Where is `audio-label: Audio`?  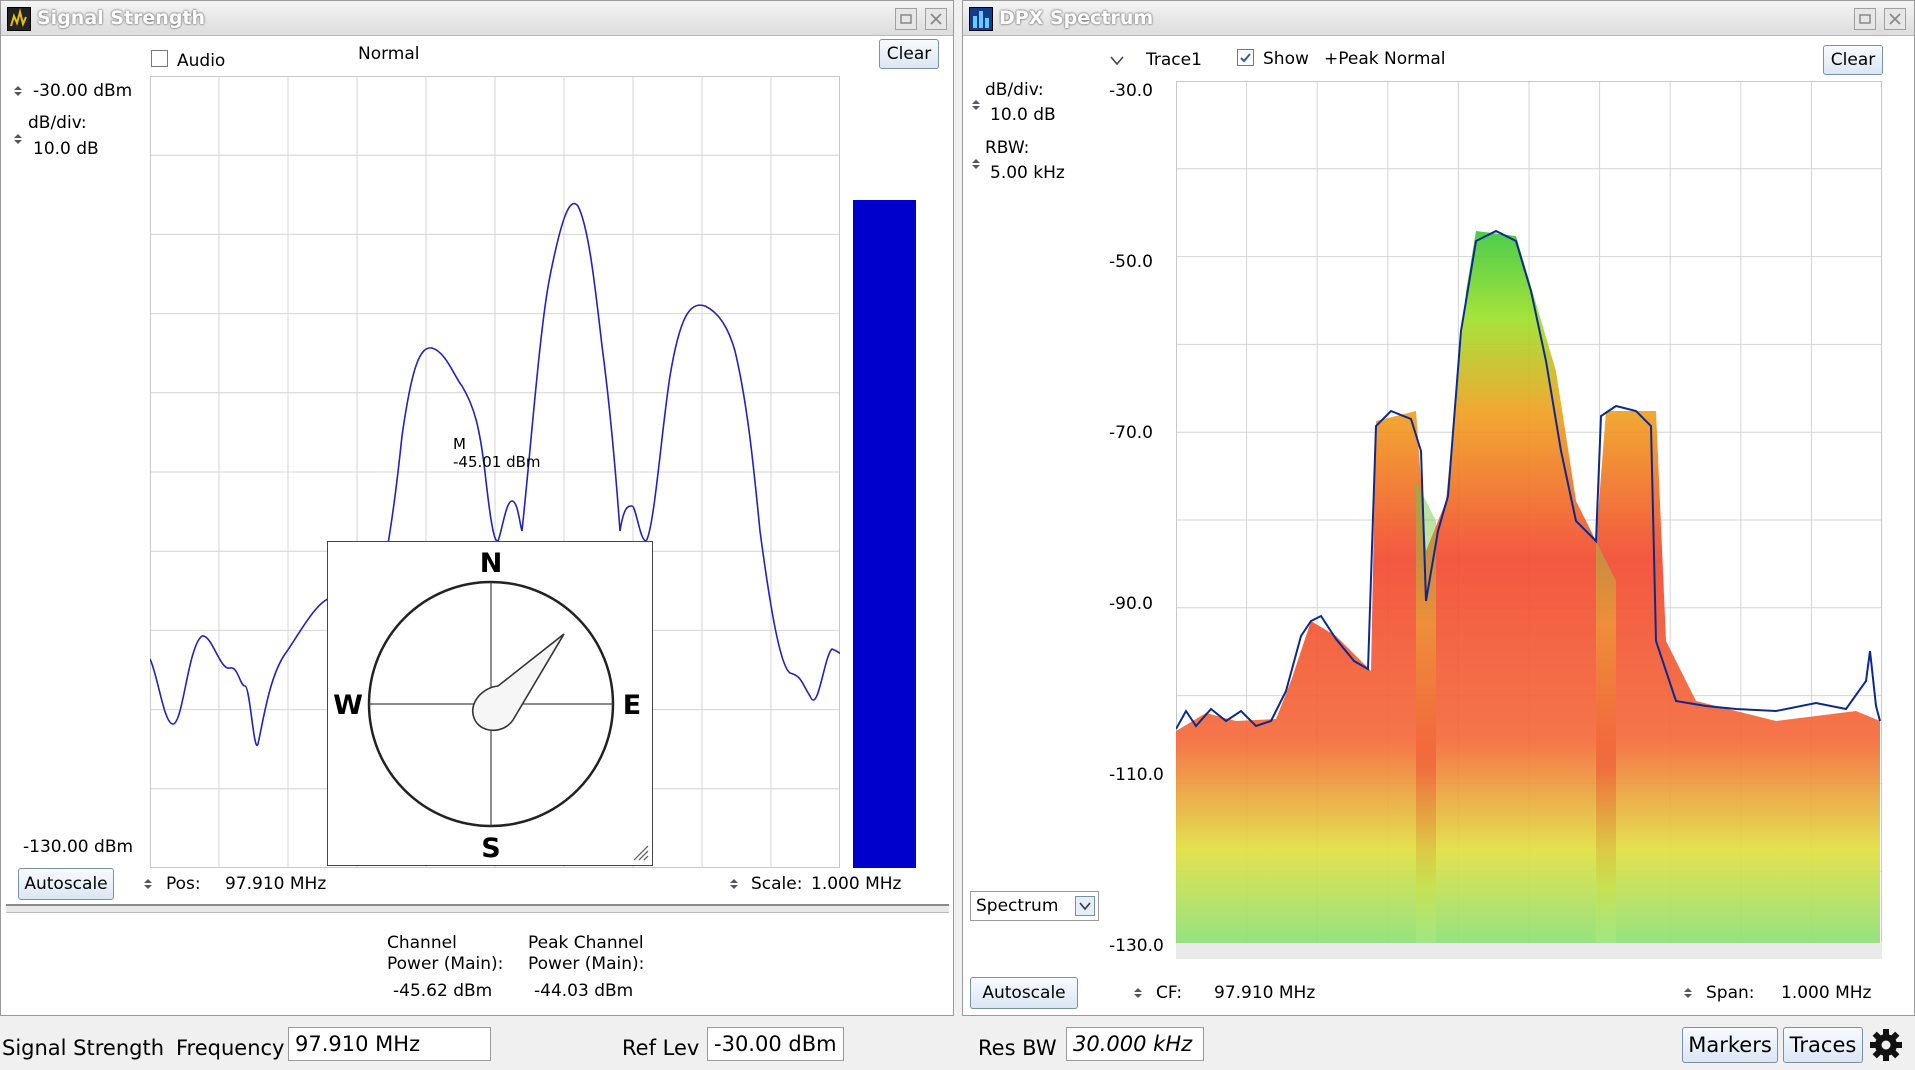 audio-label: Audio is located at coordinates (201, 61).